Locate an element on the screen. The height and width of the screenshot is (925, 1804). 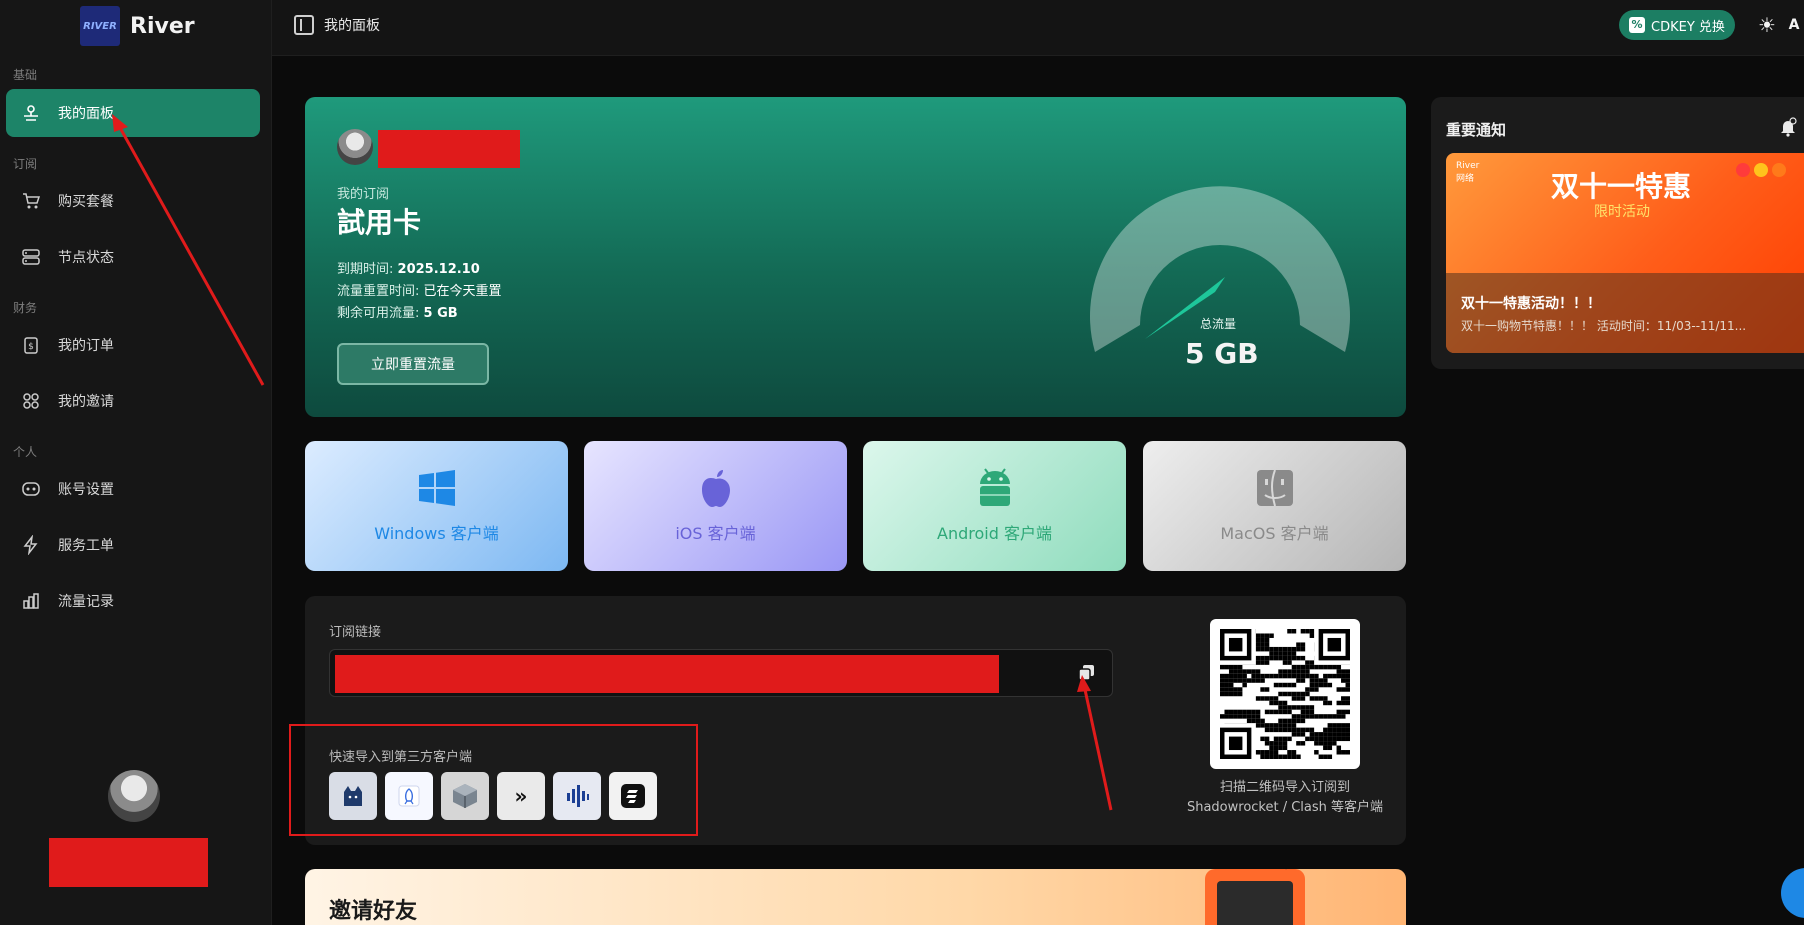
reset-label: 流量重置时间: is located at coordinates (378, 291).